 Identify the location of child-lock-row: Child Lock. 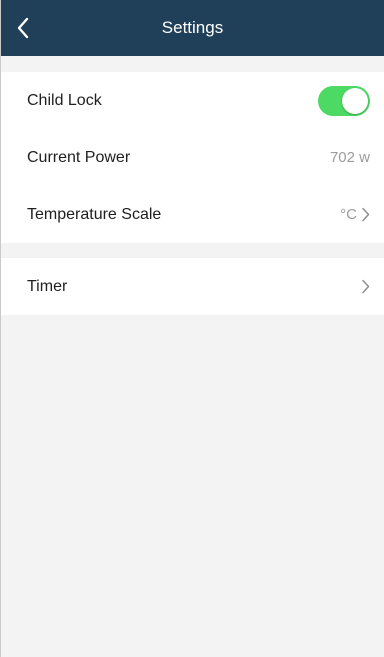
(192, 100).